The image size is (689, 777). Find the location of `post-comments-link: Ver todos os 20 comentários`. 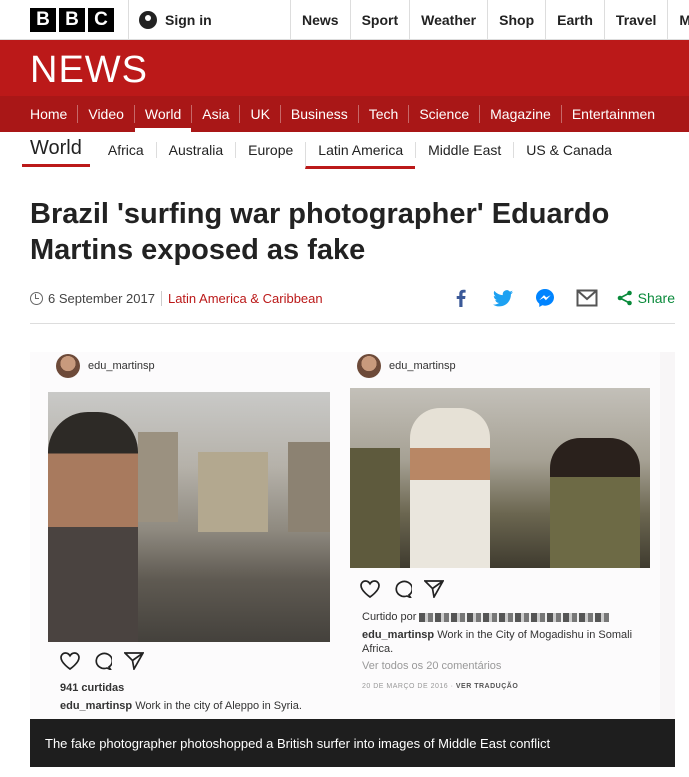

post-comments-link: Ver todos os 20 comentários is located at coordinates (432, 666).